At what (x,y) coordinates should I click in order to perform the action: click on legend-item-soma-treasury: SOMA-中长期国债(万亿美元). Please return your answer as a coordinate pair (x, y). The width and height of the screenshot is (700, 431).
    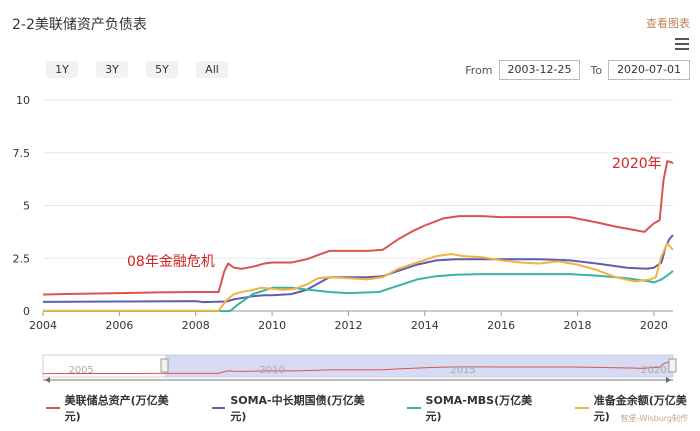
    Looking at the image, I should click on (294, 408).